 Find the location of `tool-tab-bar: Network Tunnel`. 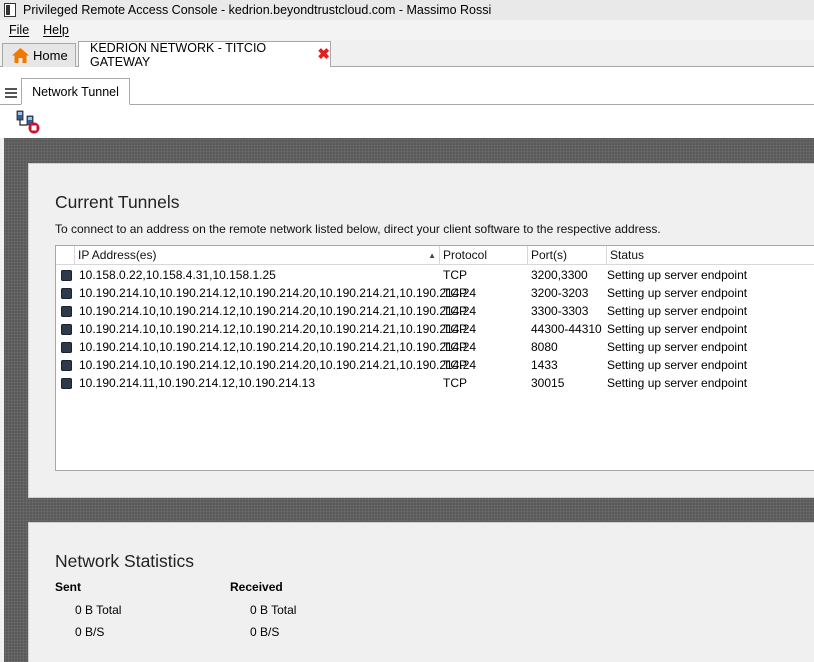

tool-tab-bar: Network Tunnel is located at coordinates (407, 86).